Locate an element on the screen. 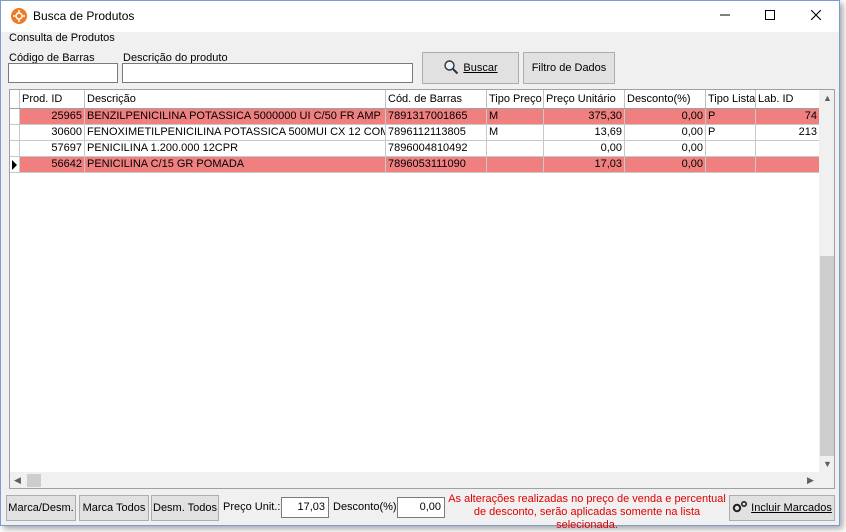 This screenshot has width=846, height=532. app-logo-icon is located at coordinates (19, 16).